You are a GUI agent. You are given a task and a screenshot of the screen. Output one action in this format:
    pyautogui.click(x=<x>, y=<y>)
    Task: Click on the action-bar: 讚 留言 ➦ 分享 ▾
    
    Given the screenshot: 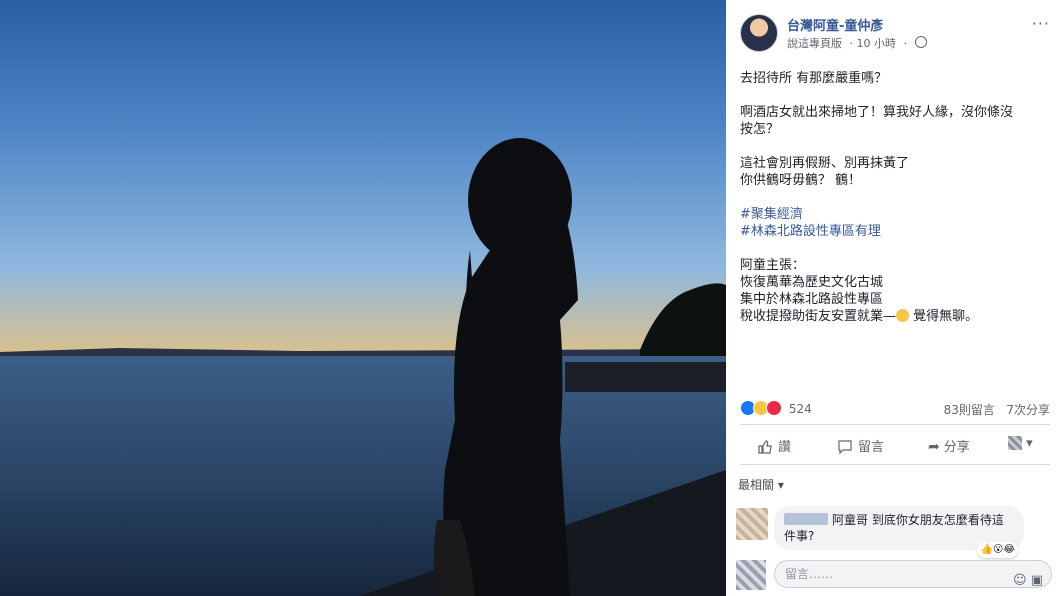 What is the action you would take?
    pyautogui.click(x=895, y=445)
    